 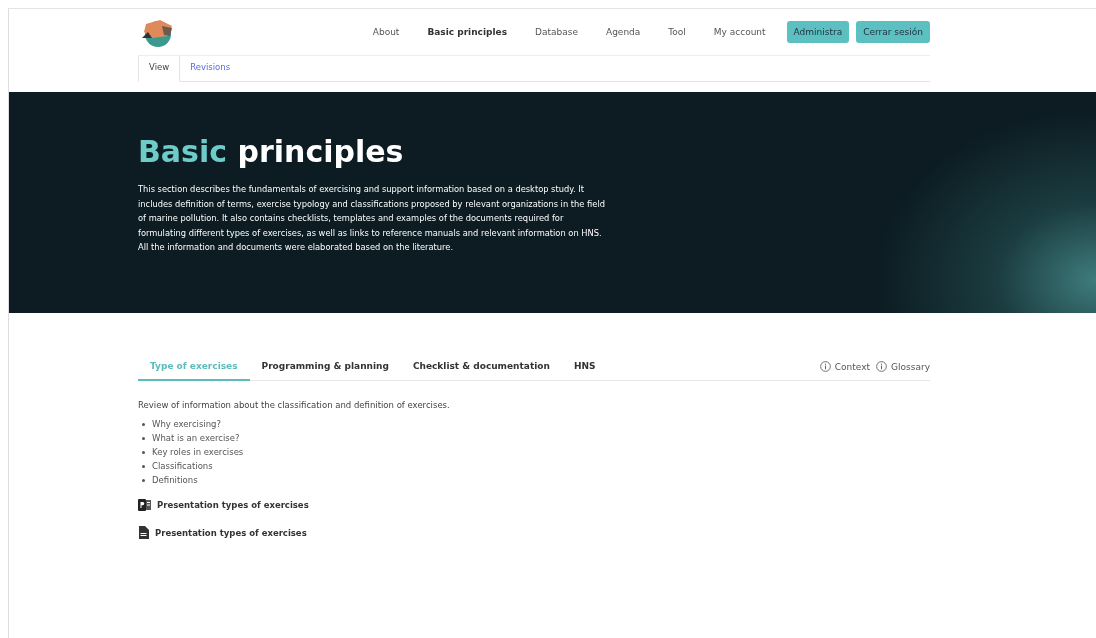 I want to click on header-button: Cerrar sesión, so click(x=893, y=32).